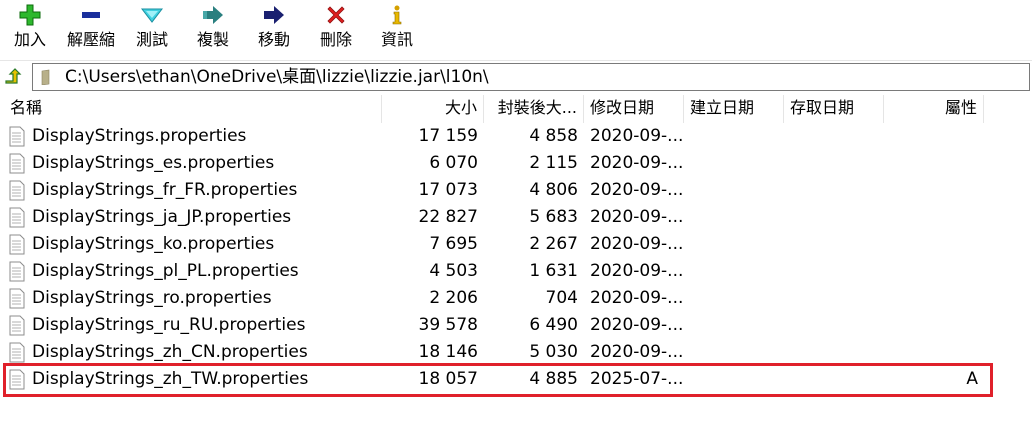 The height and width of the screenshot is (424, 1032). I want to click on move-button: 移動, so click(274, 30).